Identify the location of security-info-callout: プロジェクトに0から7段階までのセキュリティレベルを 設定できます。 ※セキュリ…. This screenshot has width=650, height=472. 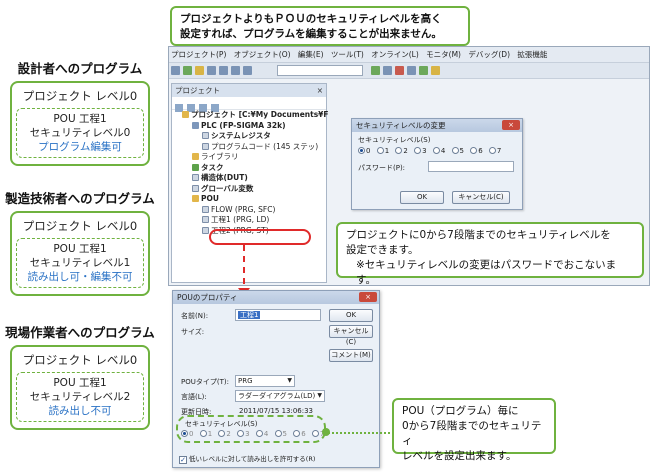
(490, 254).